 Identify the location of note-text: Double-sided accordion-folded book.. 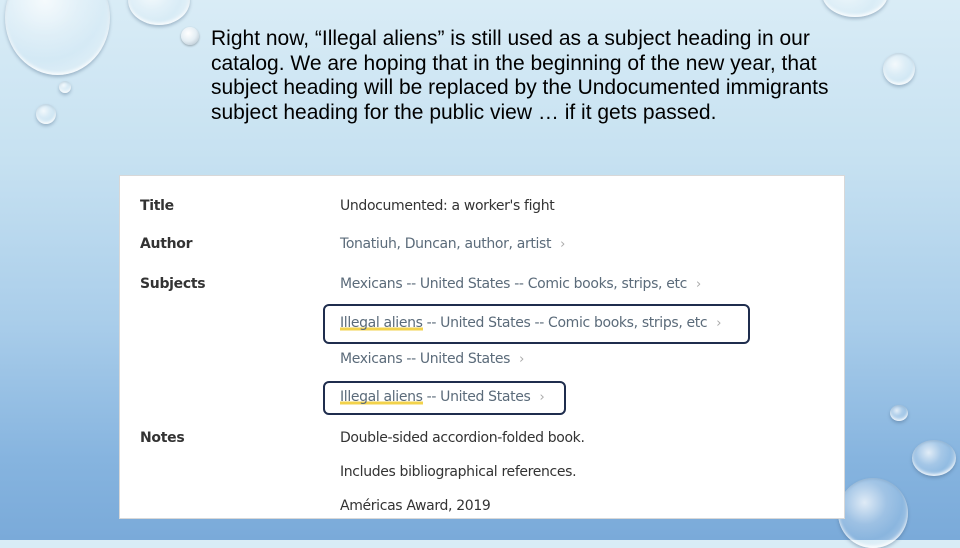
(462, 438).